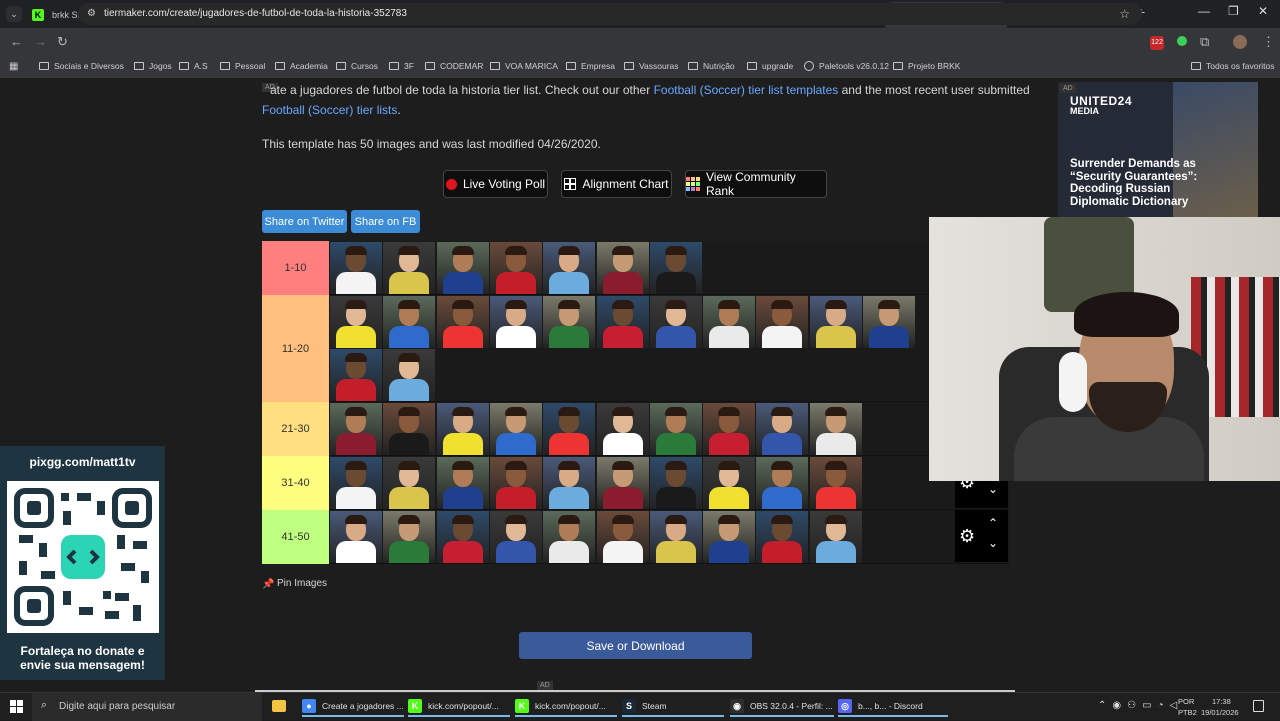  What do you see at coordinates (1124, 14) in the screenshot?
I see `bookmark-star-icon: ☆` at bounding box center [1124, 14].